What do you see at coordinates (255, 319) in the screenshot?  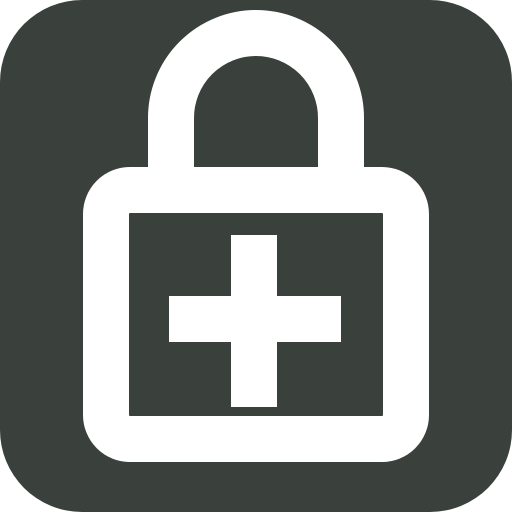 I see `plus-horizontal-bar` at bounding box center [255, 319].